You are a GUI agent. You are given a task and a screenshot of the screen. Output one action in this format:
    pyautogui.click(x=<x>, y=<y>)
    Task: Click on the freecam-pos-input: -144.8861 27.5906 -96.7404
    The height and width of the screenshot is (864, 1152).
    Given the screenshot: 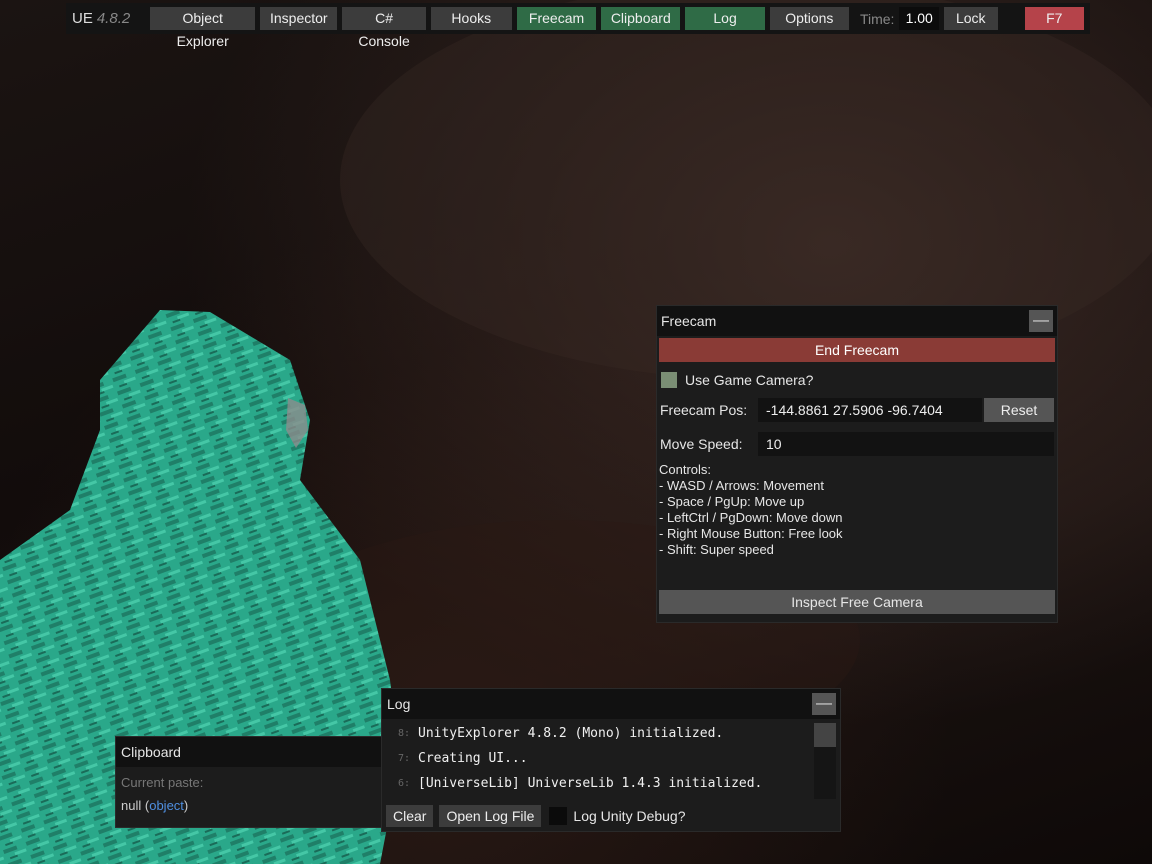 What is the action you would take?
    pyautogui.click(x=870, y=410)
    